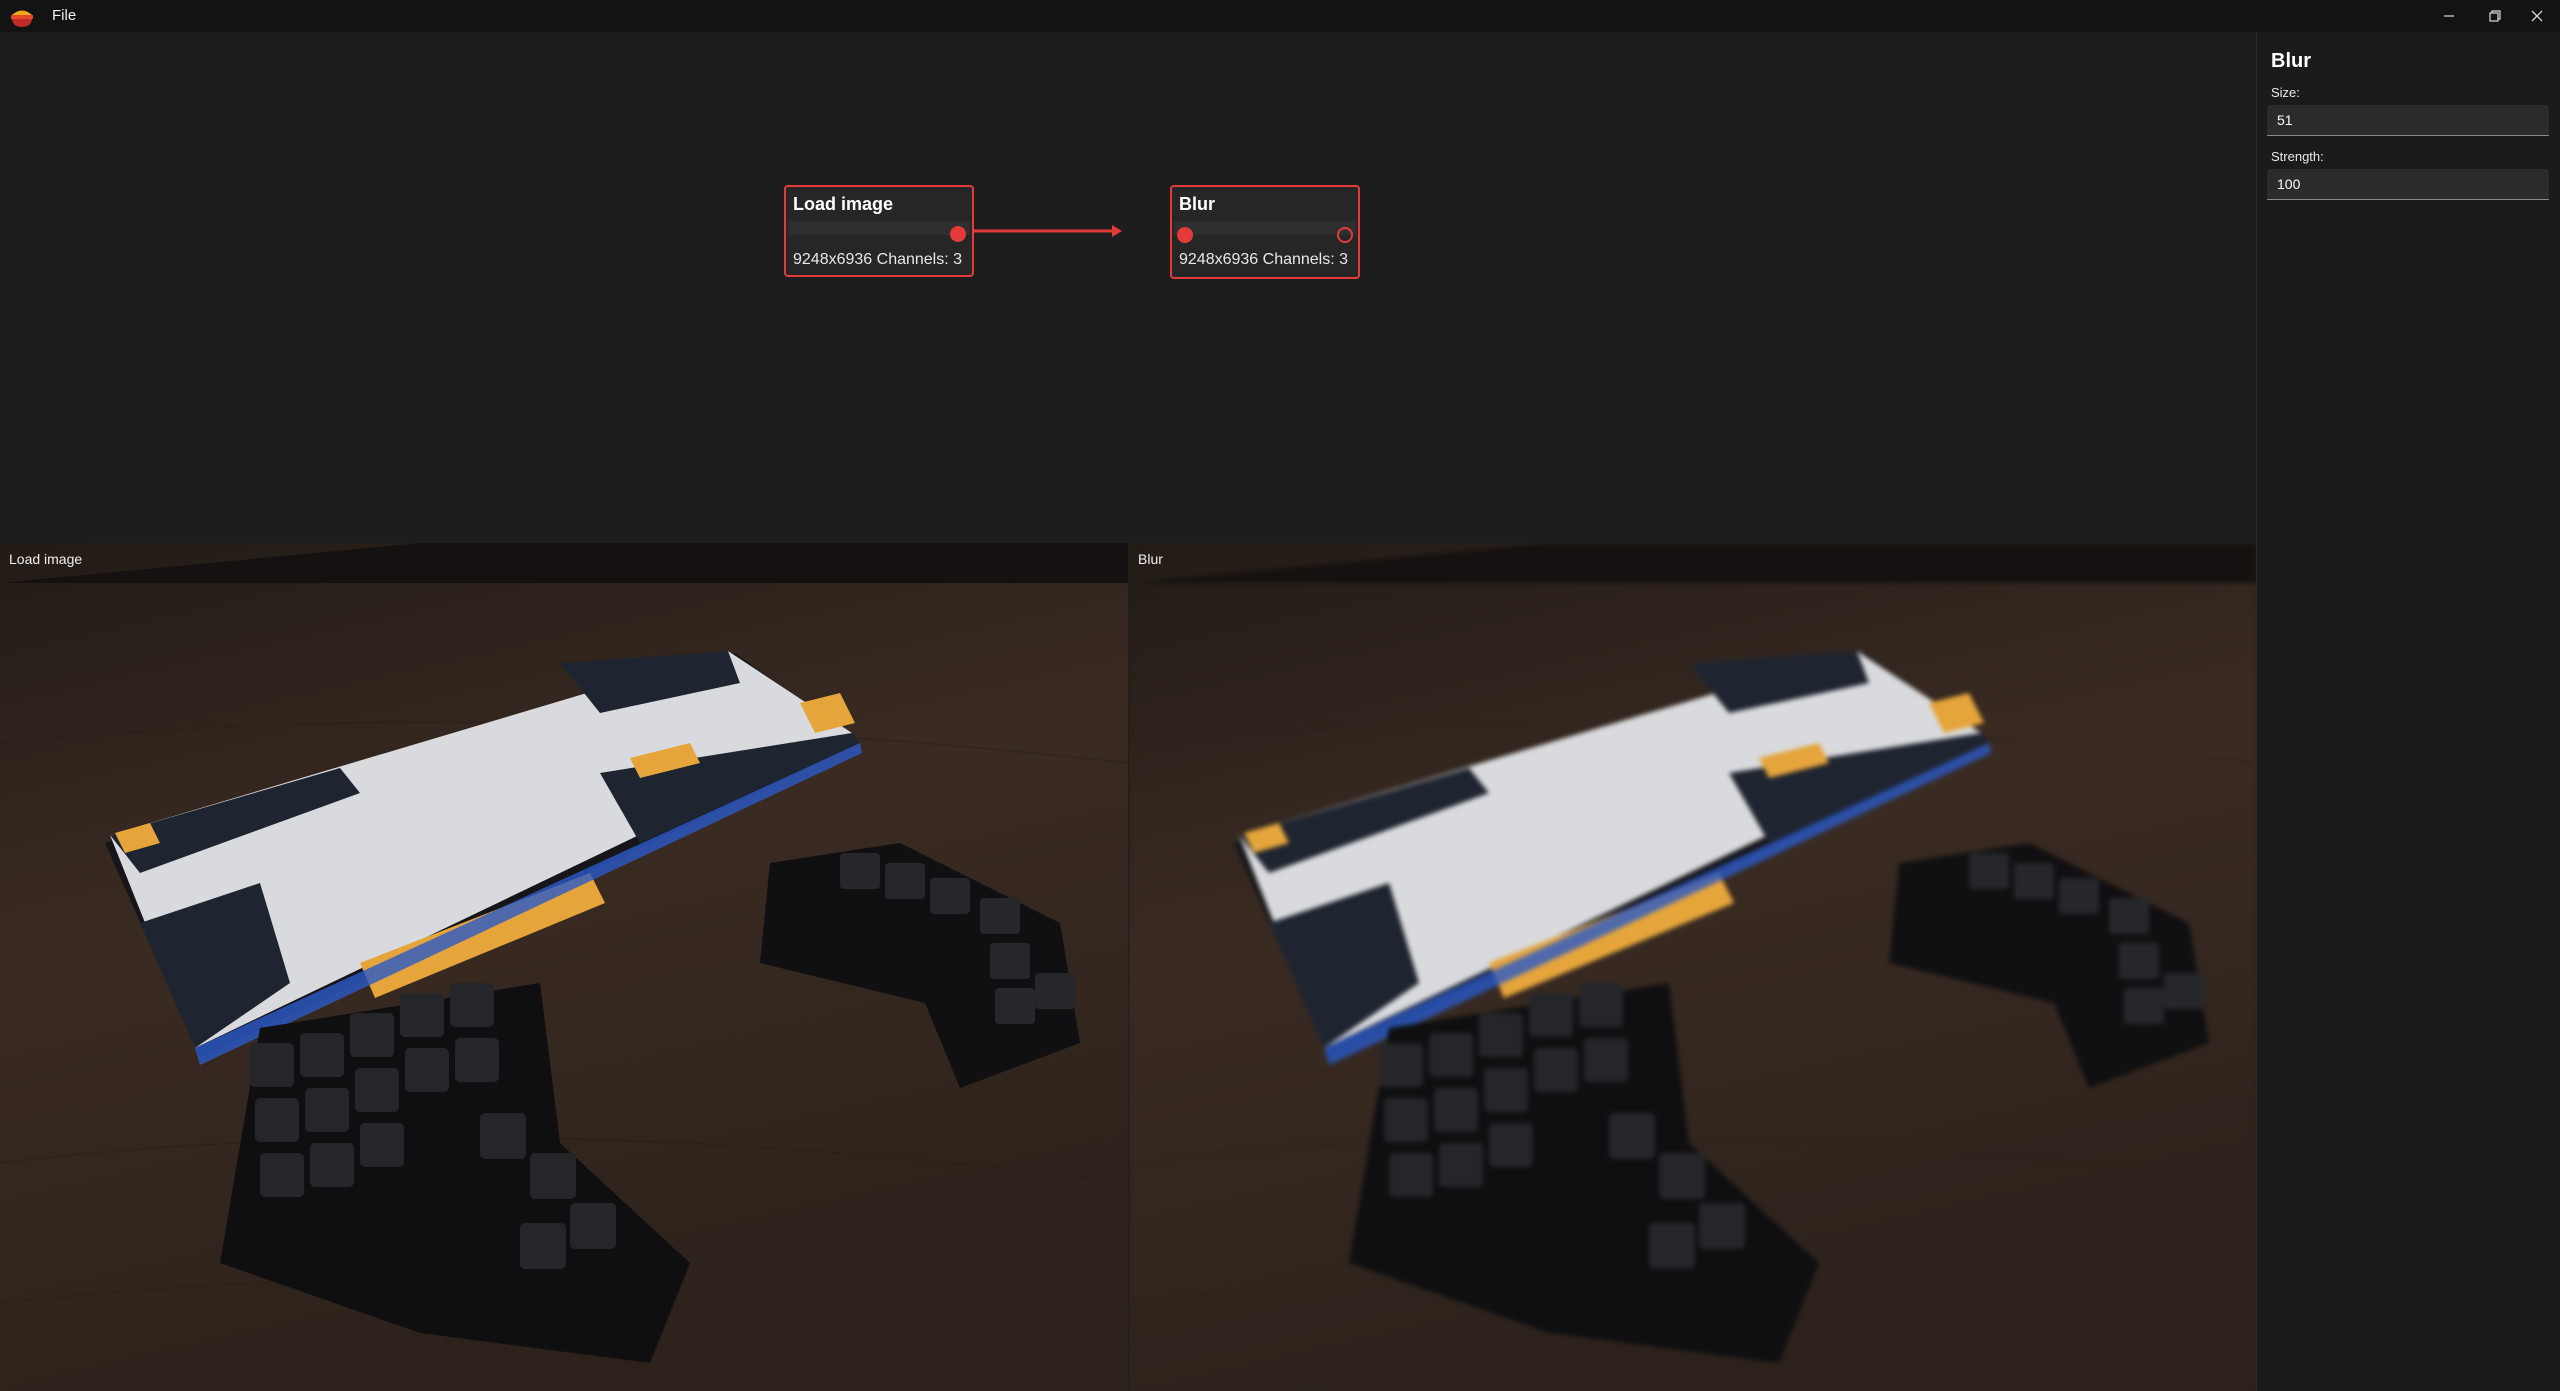  Describe the element at coordinates (46, 559) in the screenshot. I see `preview-label: Load image` at that location.